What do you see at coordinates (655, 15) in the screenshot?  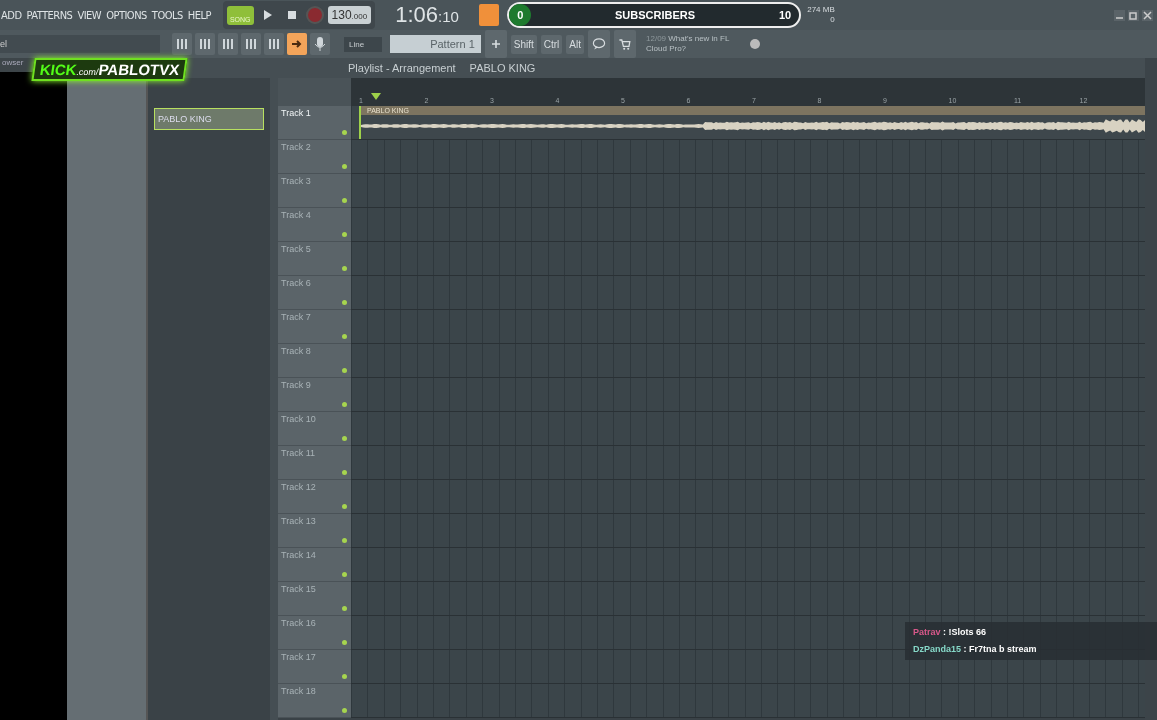 I see `goal-label: SUBSCRIBERS` at bounding box center [655, 15].